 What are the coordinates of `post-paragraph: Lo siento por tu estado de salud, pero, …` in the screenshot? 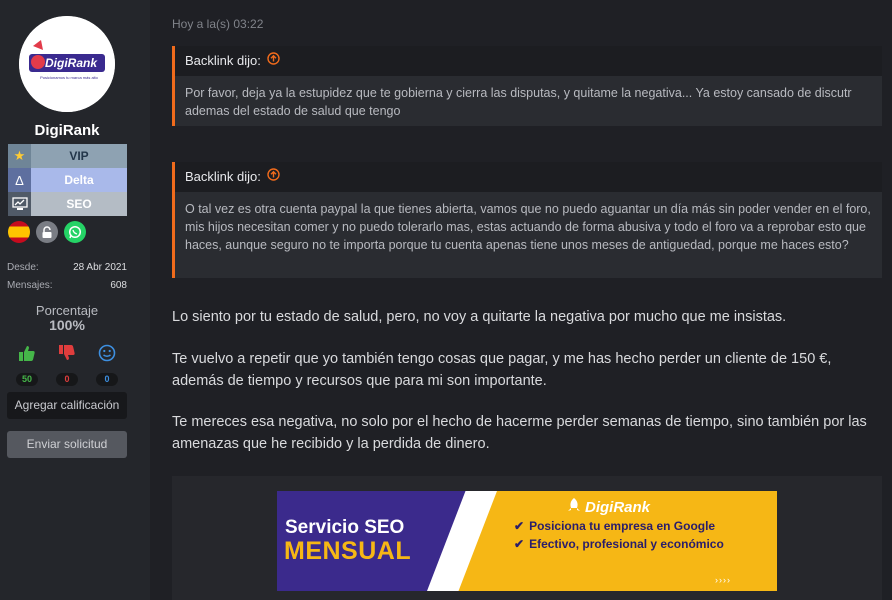 It's located at (479, 317).